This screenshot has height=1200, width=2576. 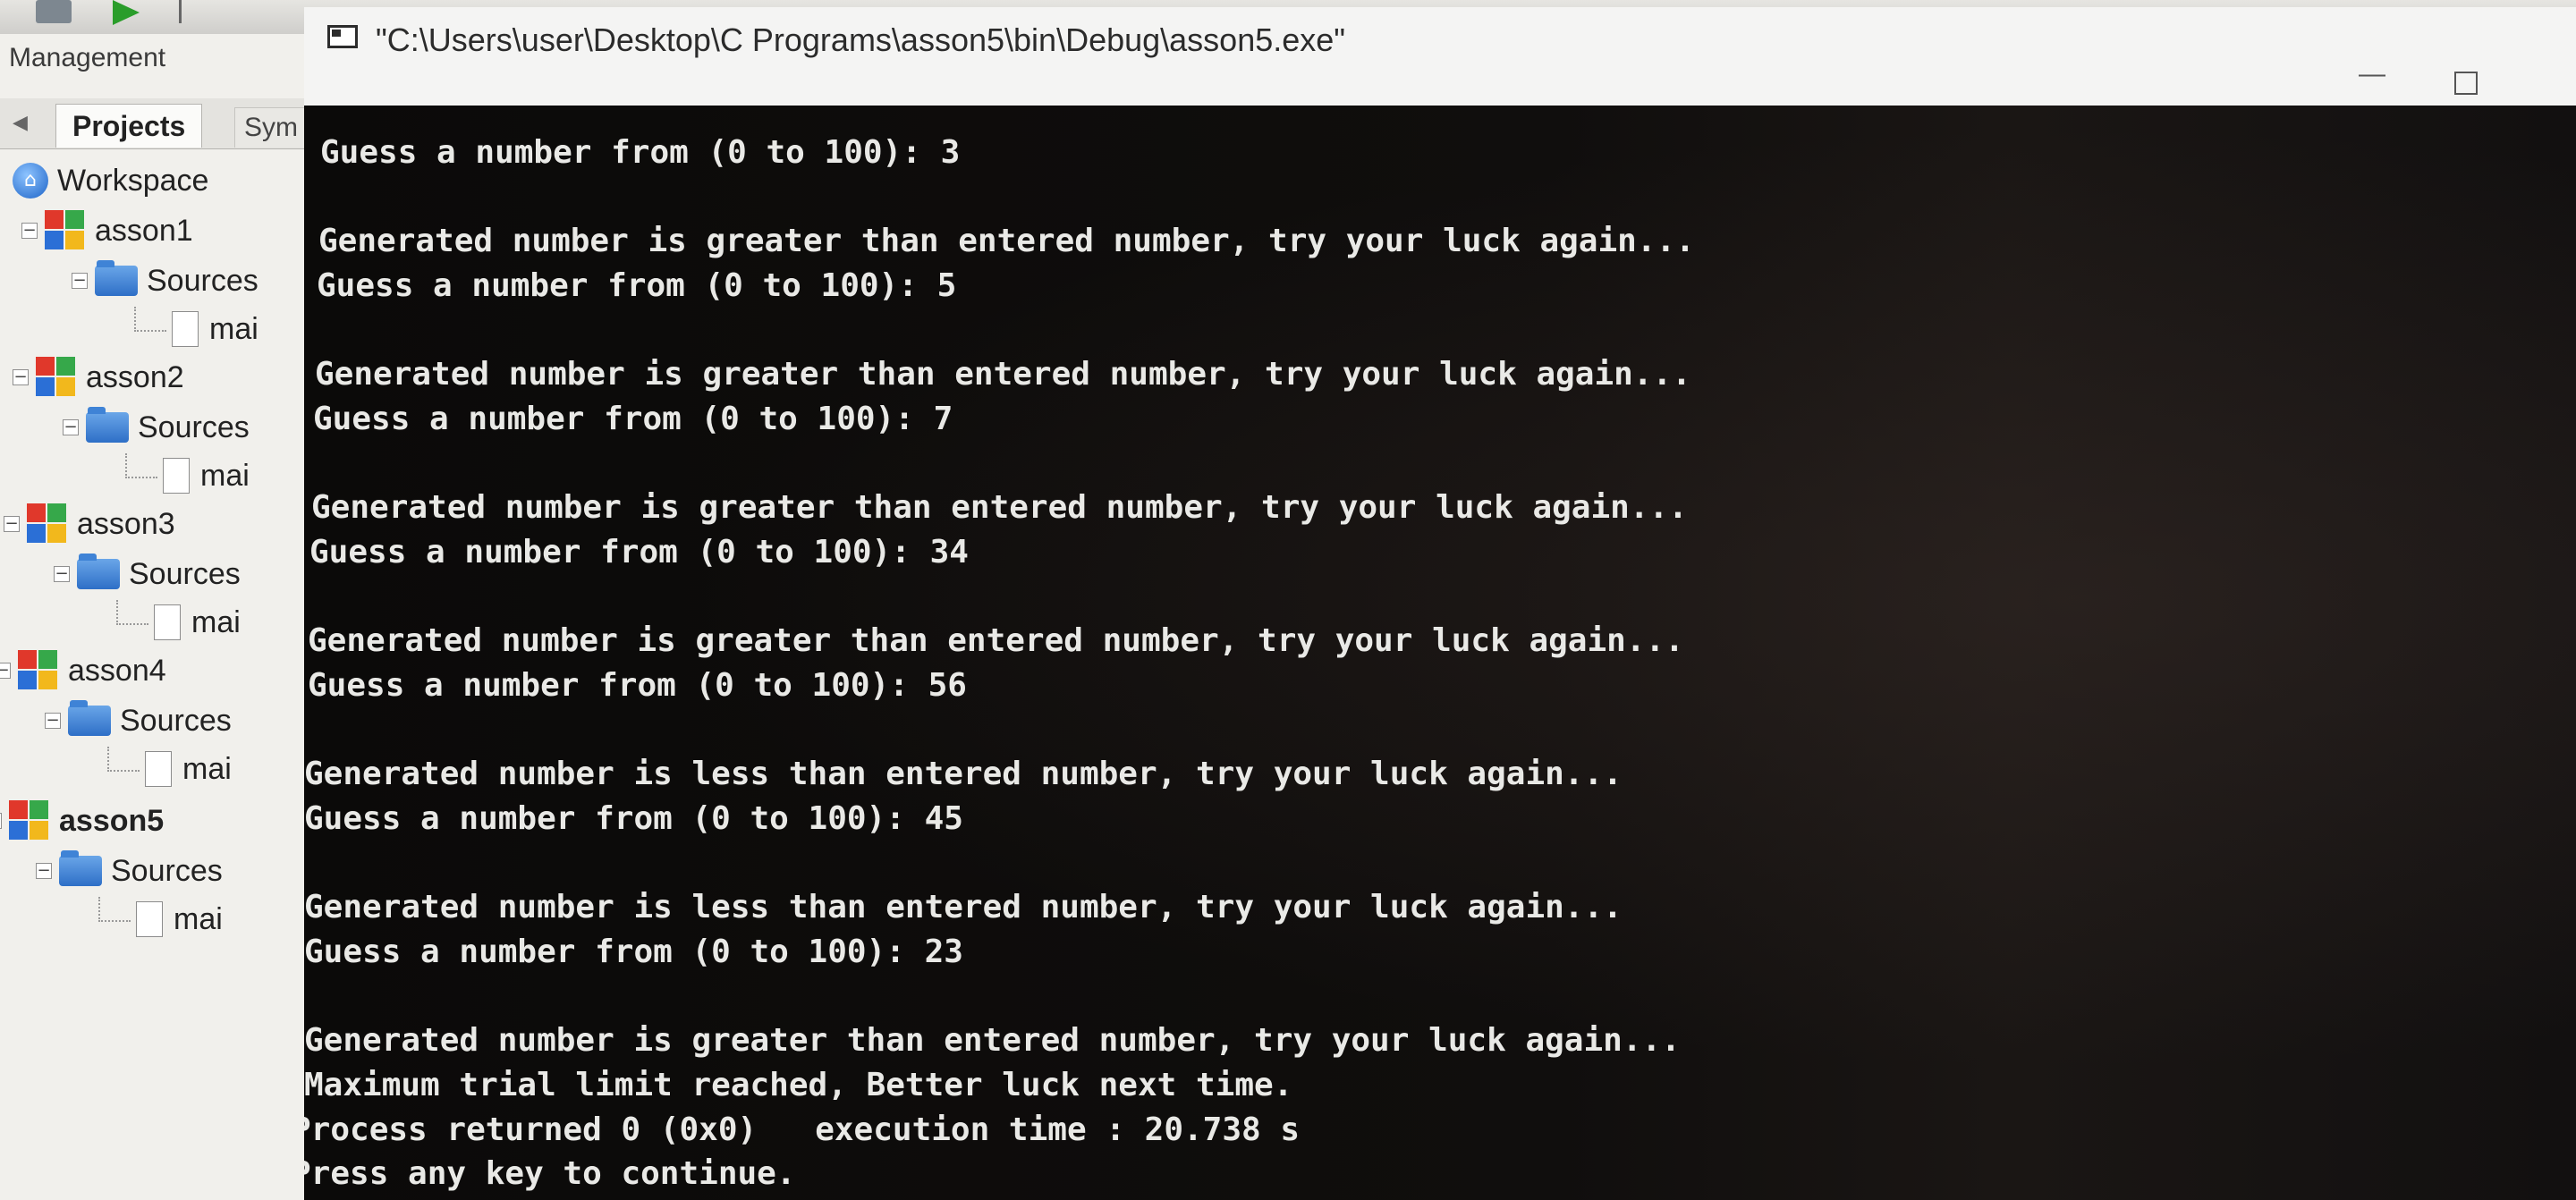 I want to click on project-name: asson1, so click(x=144, y=231).